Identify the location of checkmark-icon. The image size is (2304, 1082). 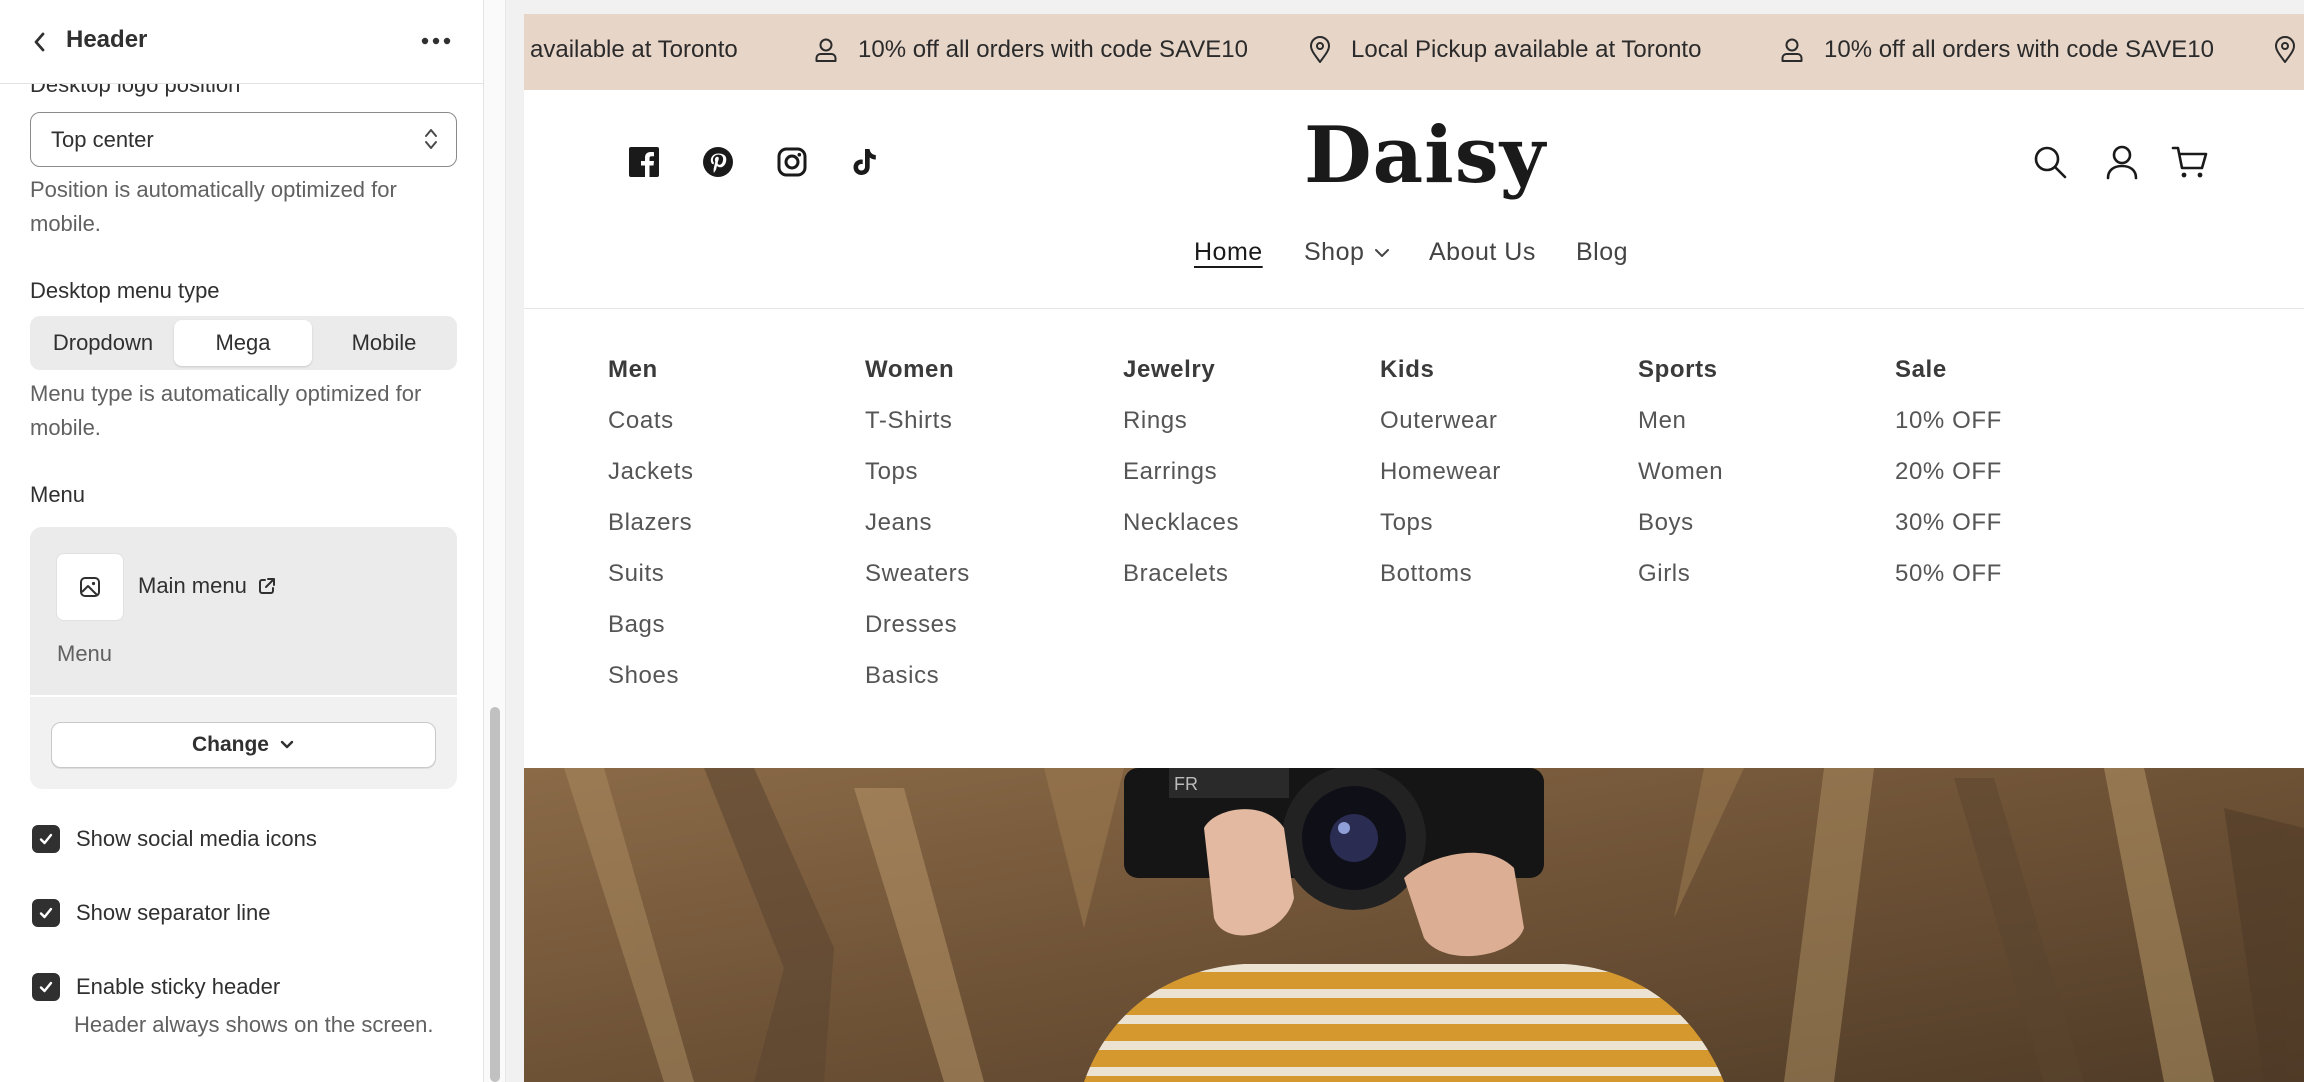
(46, 913).